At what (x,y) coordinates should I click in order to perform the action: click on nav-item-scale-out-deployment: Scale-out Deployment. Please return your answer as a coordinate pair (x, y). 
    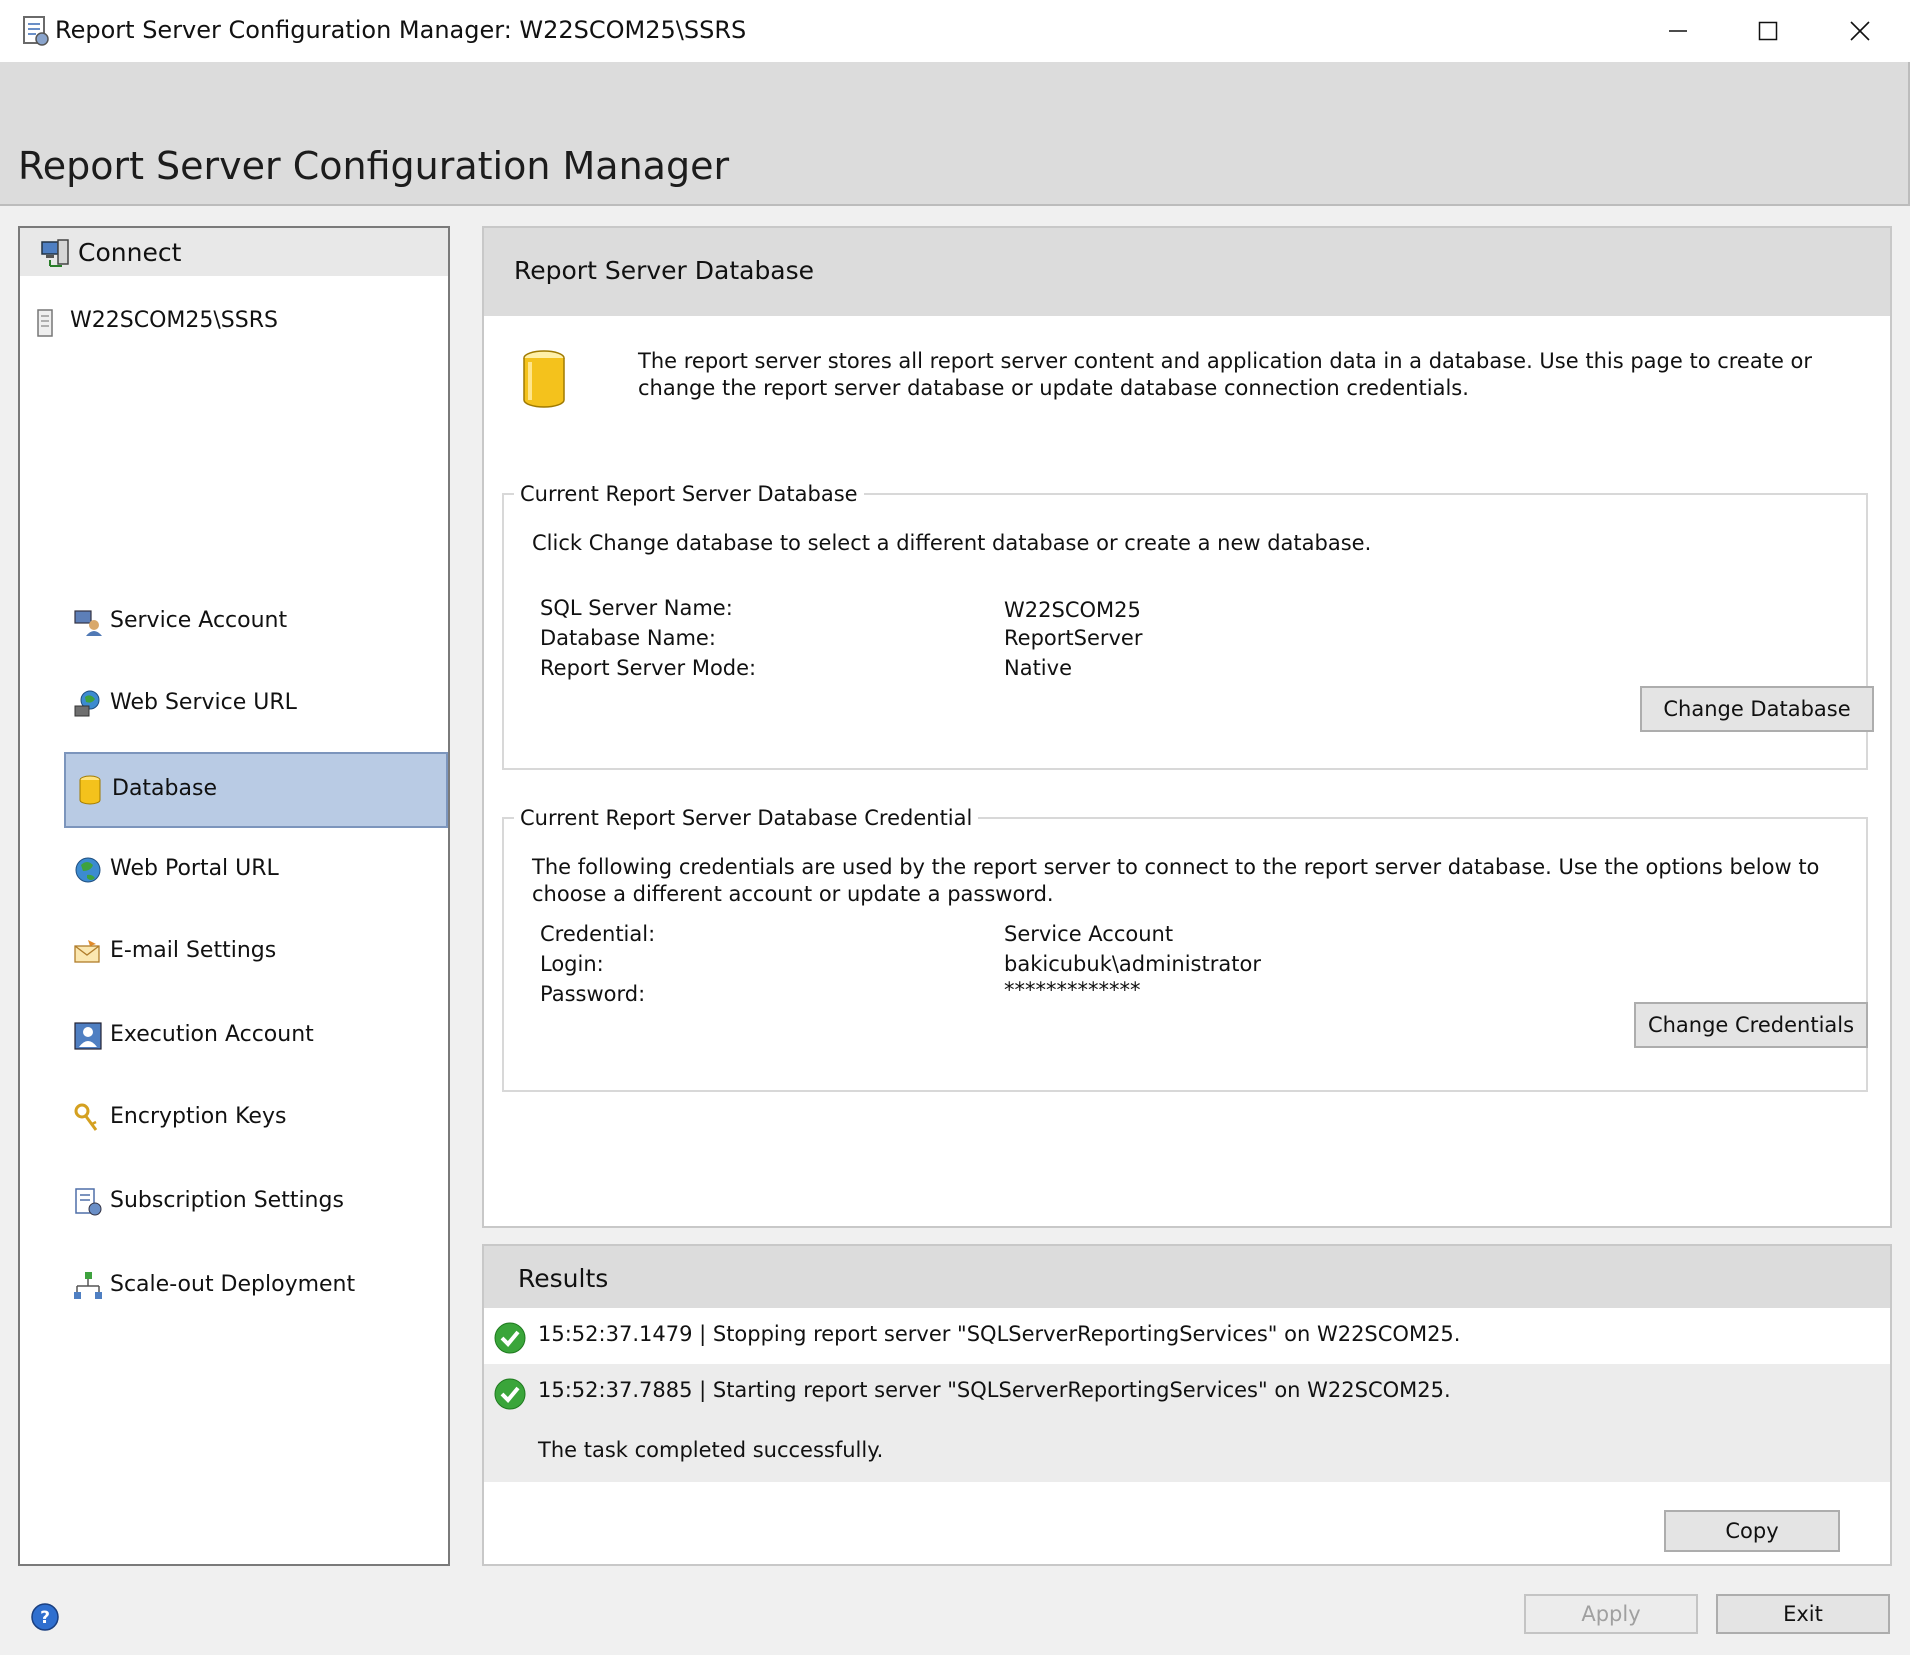
    Looking at the image, I should click on (256, 1288).